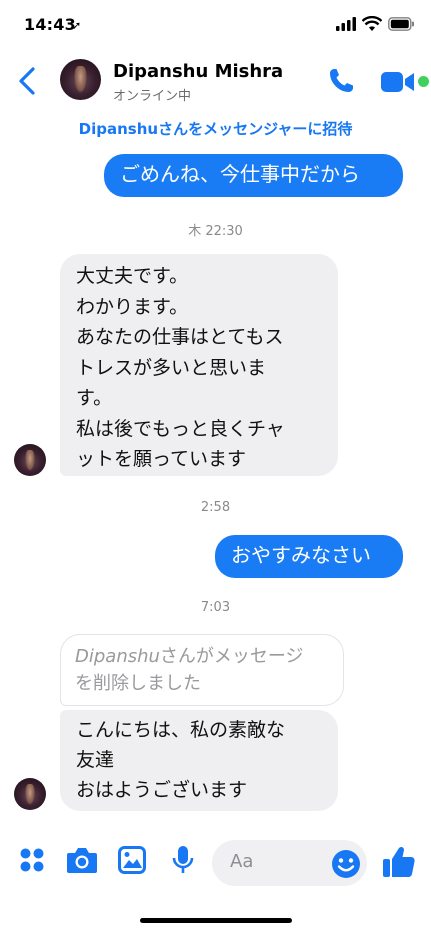  Describe the element at coordinates (132, 860) in the screenshot. I see `gallery-icon` at that location.